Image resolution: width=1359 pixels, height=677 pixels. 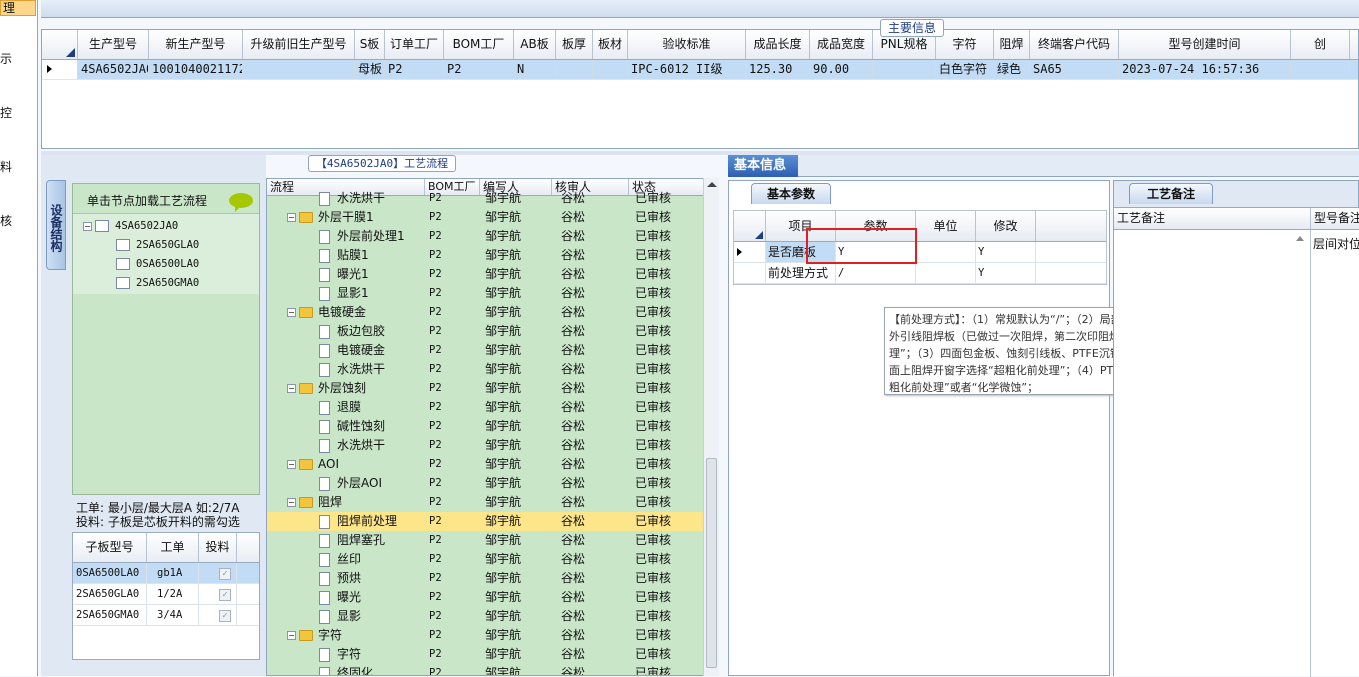 What do you see at coordinates (358, 521) in the screenshot?
I see `process-step: 阻焊前处理` at bounding box center [358, 521].